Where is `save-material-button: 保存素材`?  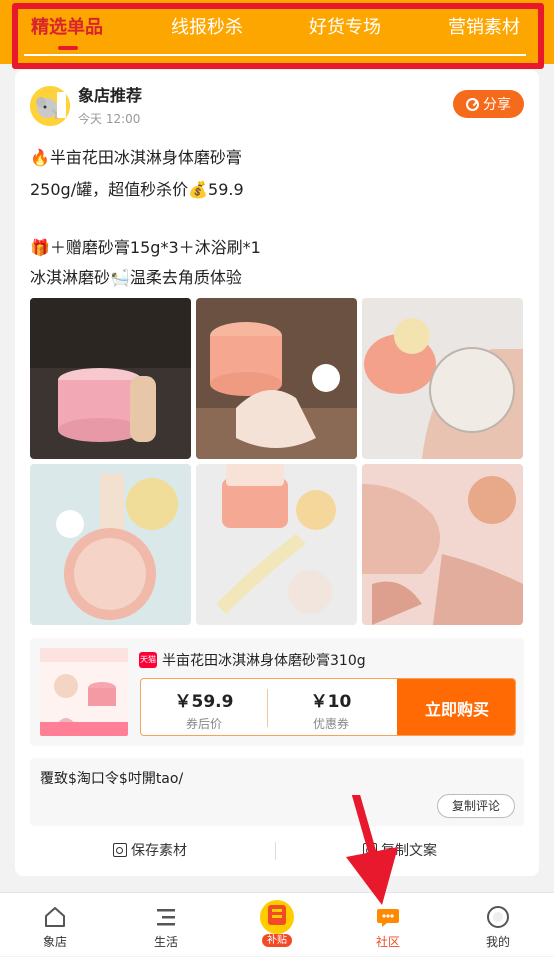
save-material-button: 保存素材 is located at coordinates (150, 850).